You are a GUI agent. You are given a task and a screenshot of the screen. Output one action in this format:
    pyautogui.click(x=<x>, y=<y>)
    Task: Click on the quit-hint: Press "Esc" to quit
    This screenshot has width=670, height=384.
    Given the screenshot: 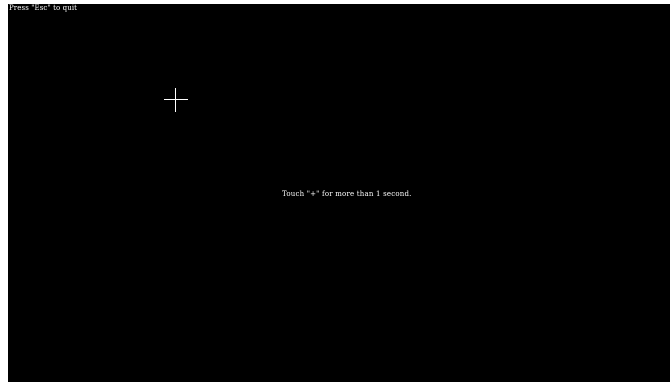 What is the action you would take?
    pyautogui.click(x=43, y=8)
    